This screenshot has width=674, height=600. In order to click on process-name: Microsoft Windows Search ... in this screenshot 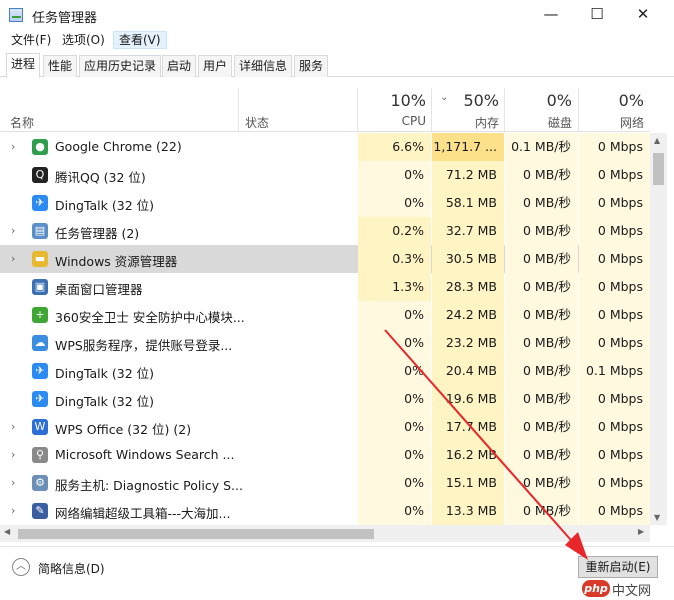, I will do `click(145, 454)`.